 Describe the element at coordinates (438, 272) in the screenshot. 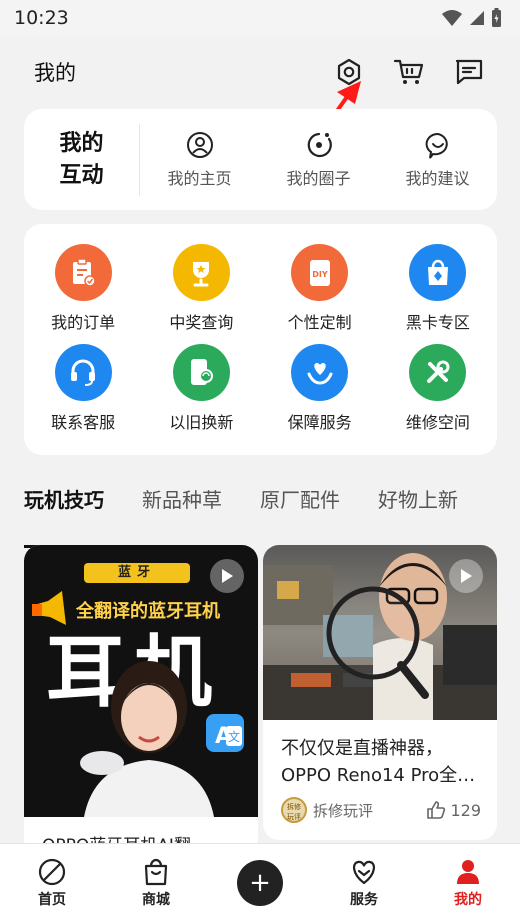

I see `bag-icon` at that location.